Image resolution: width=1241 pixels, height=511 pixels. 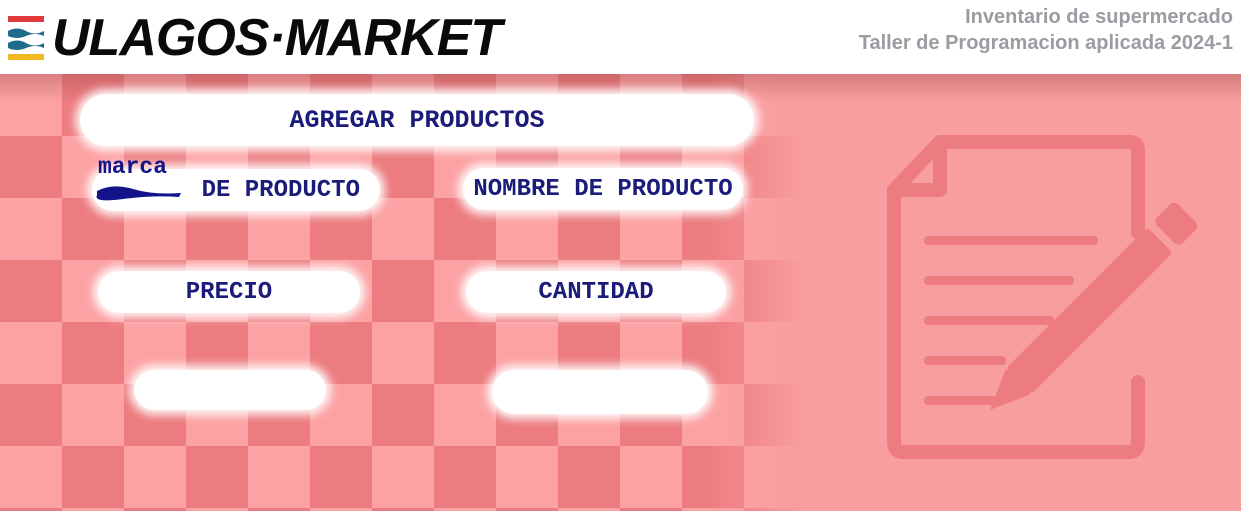 What do you see at coordinates (229, 292) in the screenshot?
I see `price-field: PRECIO` at bounding box center [229, 292].